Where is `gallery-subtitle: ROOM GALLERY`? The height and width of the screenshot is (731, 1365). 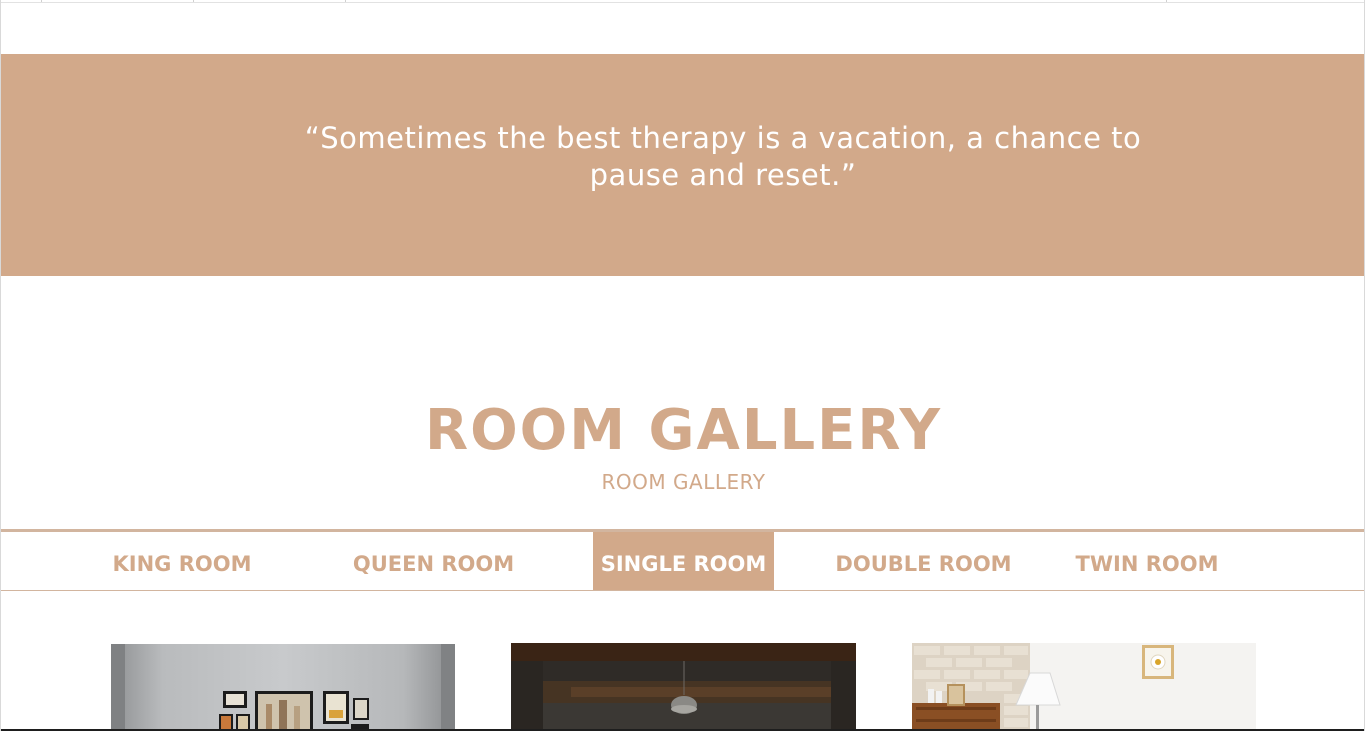
gallery-subtitle: ROOM GALLERY is located at coordinates (683, 482).